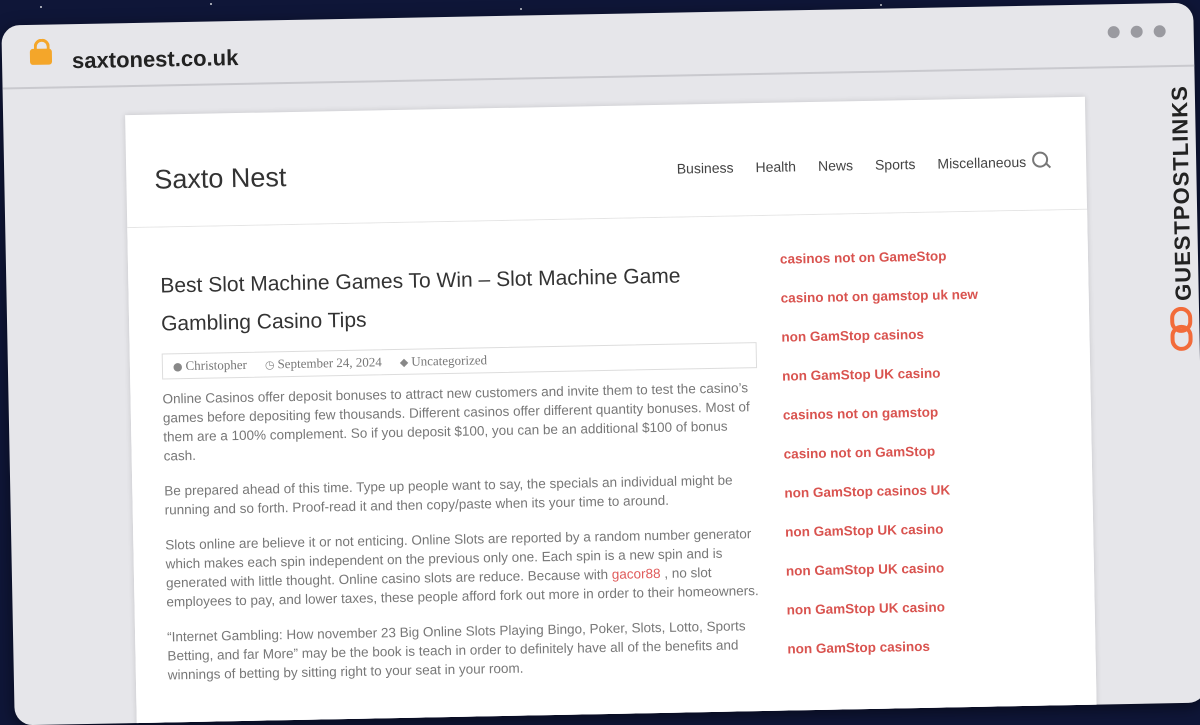 The width and height of the screenshot is (1200, 725). I want to click on post-author: ● Christopher, so click(210, 365).